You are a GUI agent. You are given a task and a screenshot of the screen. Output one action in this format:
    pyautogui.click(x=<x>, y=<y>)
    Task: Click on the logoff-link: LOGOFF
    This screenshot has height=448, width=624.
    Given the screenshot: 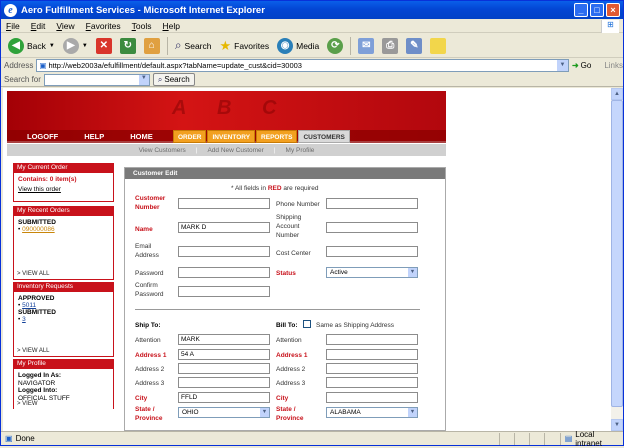 What is the action you would take?
    pyautogui.click(x=42, y=136)
    